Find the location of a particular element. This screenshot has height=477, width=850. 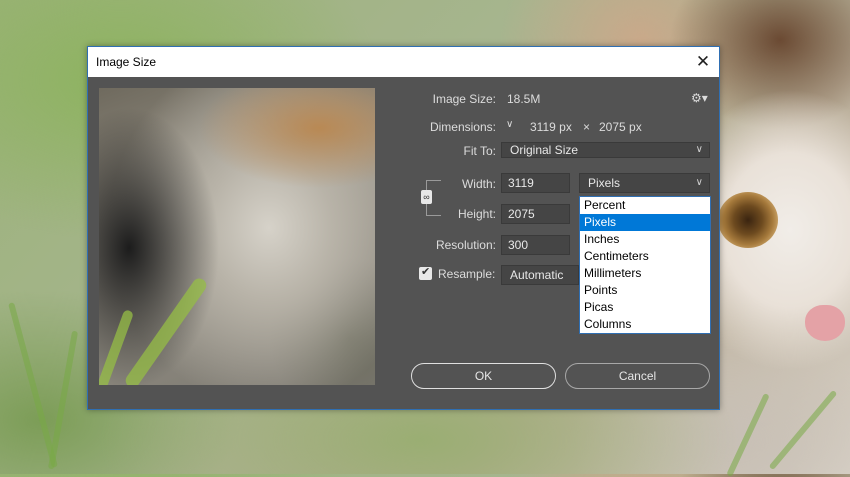

ok-button: OK is located at coordinates (483, 376).